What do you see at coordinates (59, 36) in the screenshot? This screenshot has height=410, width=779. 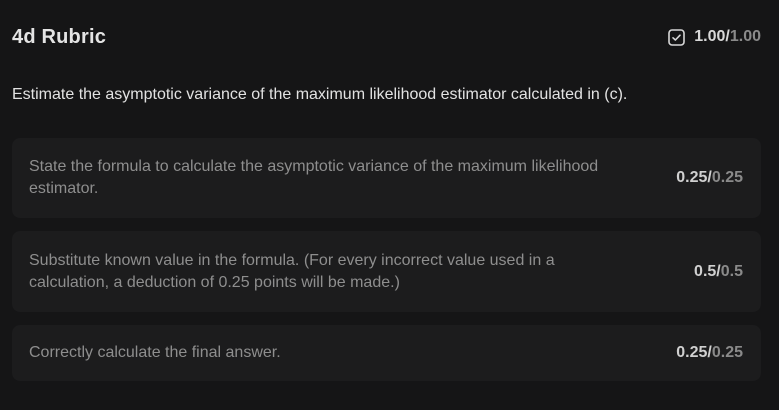 I see `rubric-title: 4d Rubric` at bounding box center [59, 36].